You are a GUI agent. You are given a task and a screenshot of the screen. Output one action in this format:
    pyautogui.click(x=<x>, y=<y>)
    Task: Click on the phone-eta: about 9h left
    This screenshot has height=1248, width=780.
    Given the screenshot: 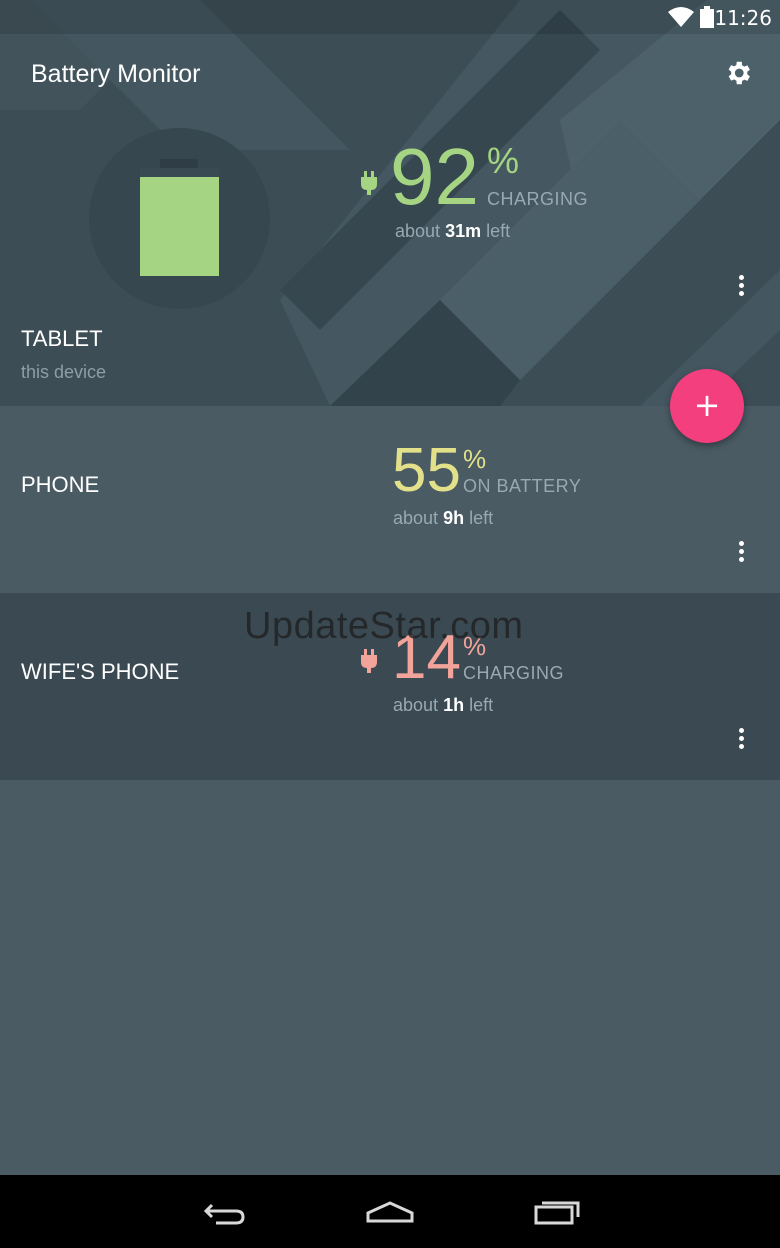 What is the action you would take?
    pyautogui.click(x=443, y=518)
    